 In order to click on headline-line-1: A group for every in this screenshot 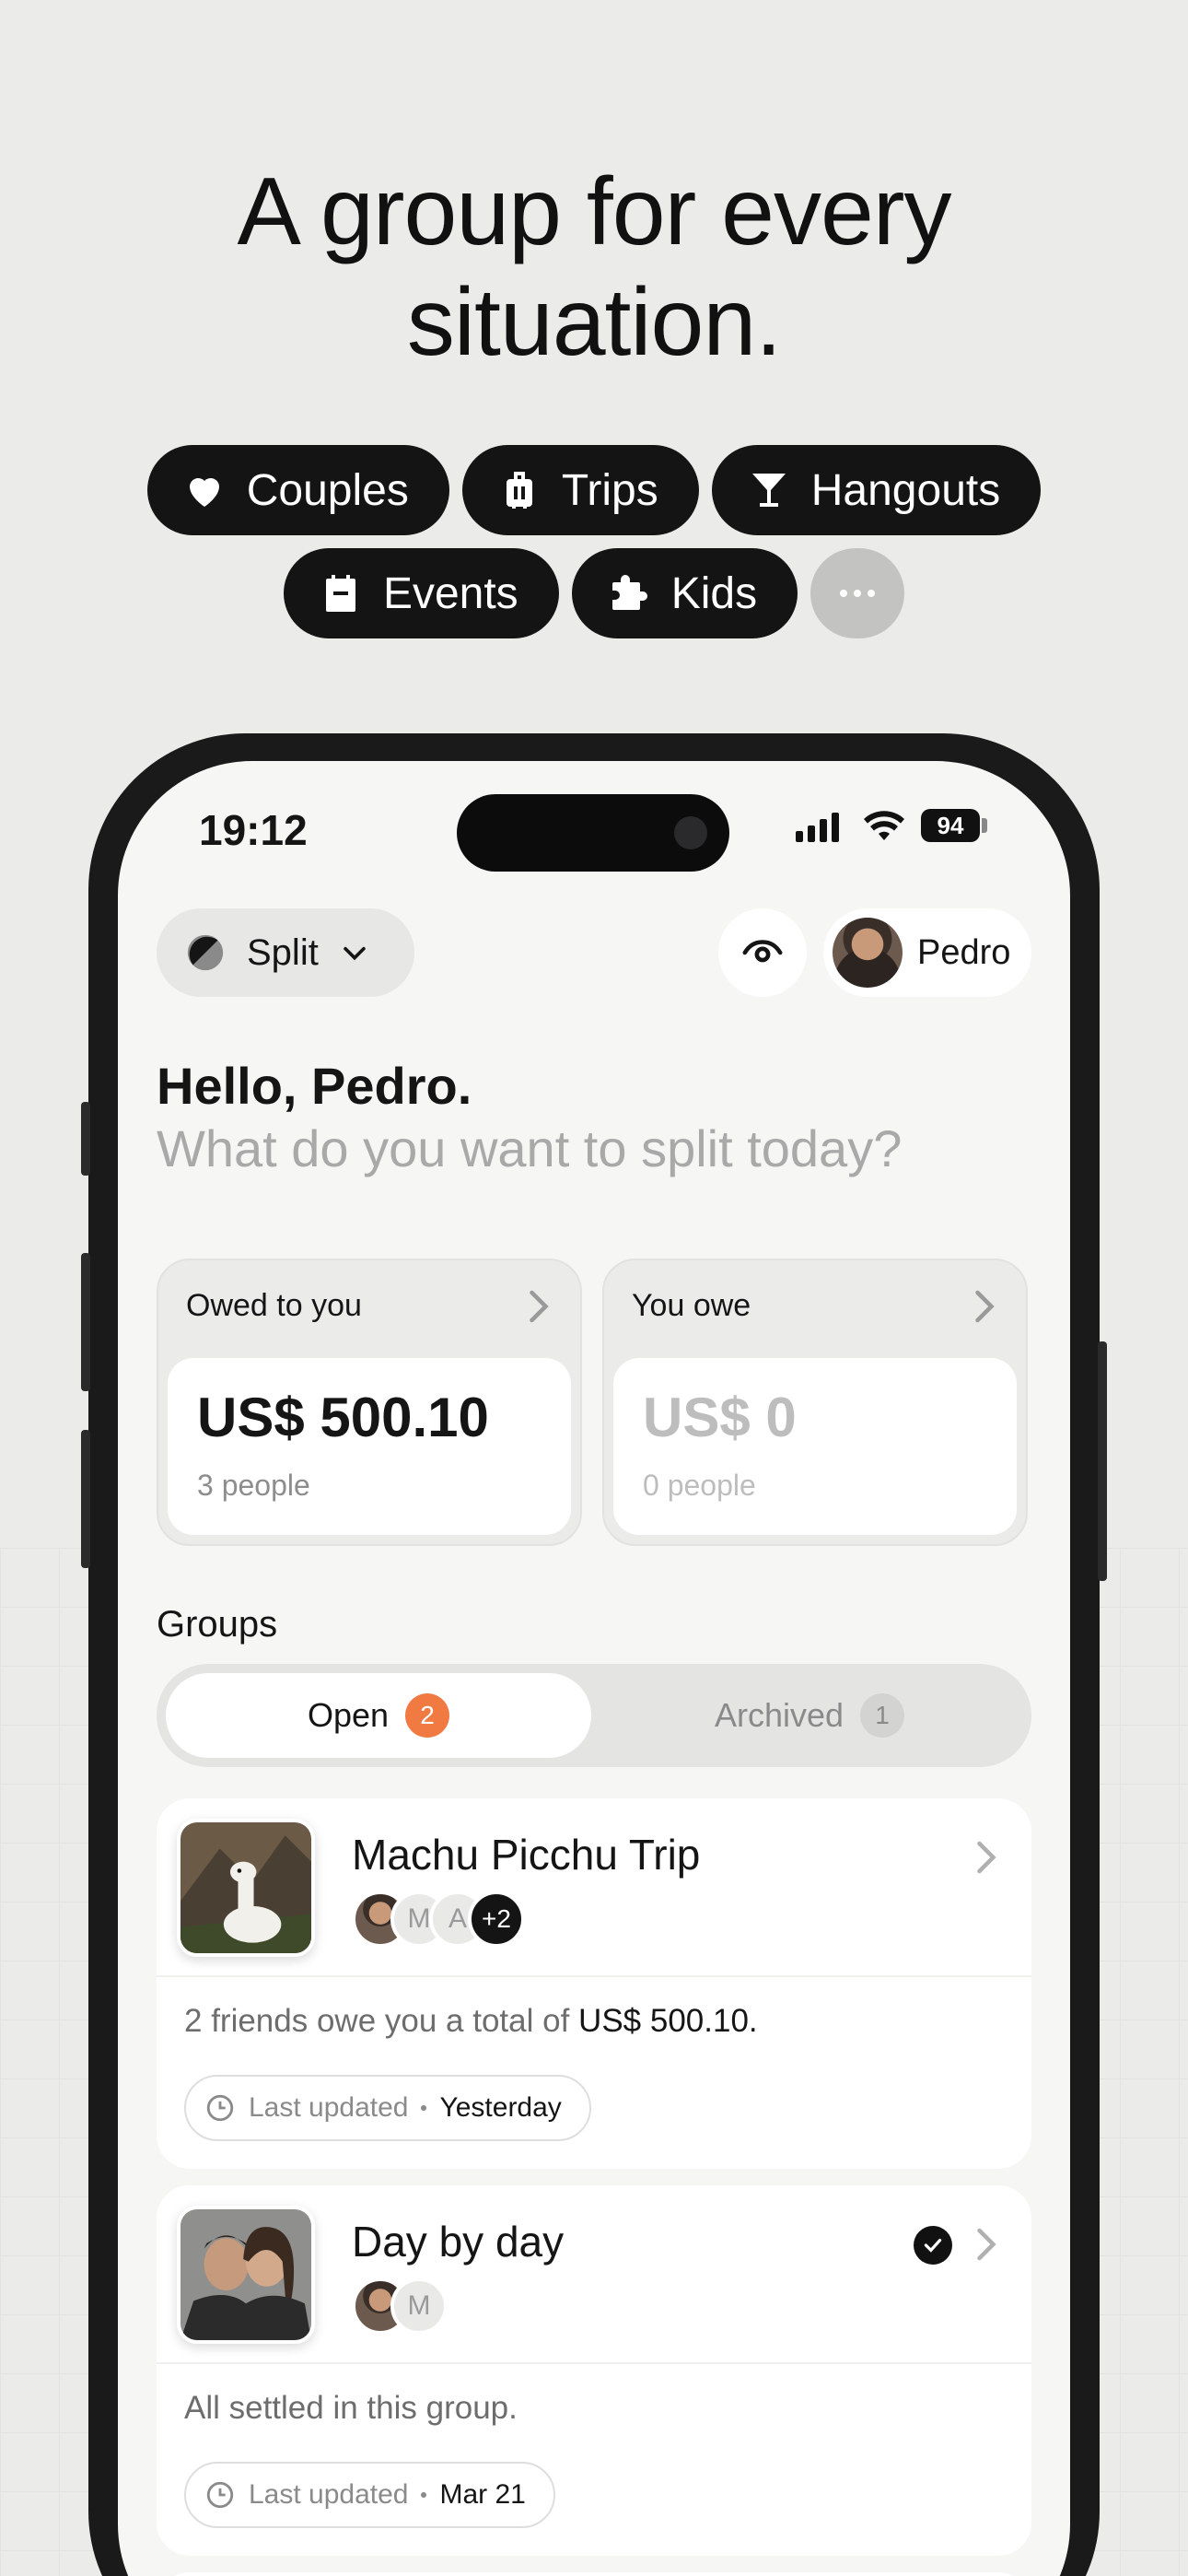, I will do `click(594, 211)`.